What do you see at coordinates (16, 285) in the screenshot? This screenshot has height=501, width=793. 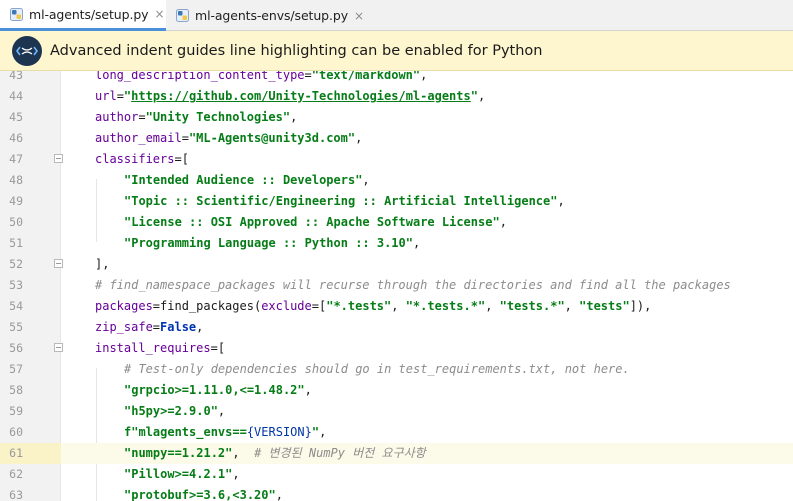 I see `line-number: 53` at bounding box center [16, 285].